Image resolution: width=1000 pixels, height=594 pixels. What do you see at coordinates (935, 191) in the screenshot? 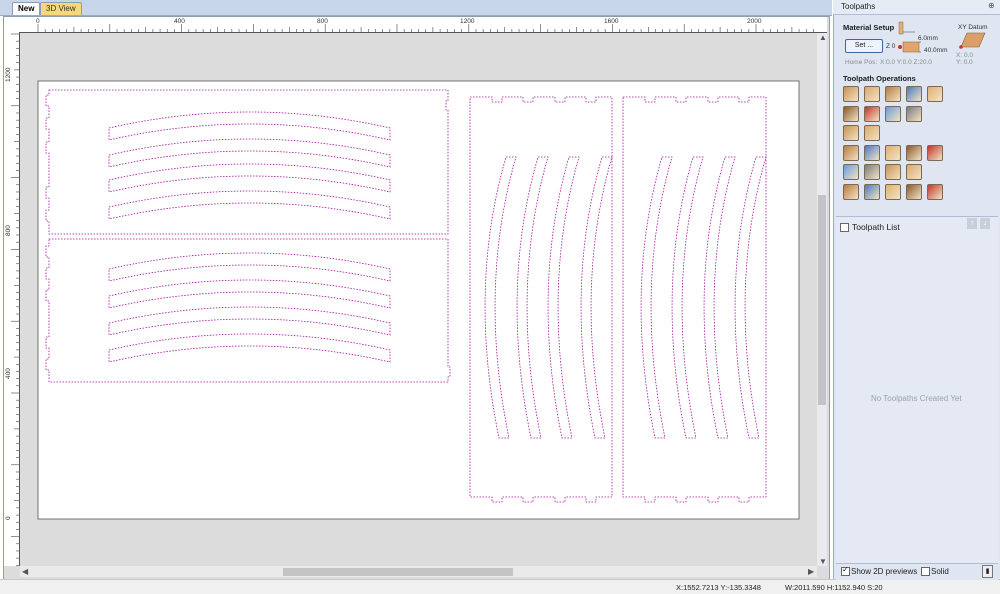
I see `export-icon` at bounding box center [935, 191].